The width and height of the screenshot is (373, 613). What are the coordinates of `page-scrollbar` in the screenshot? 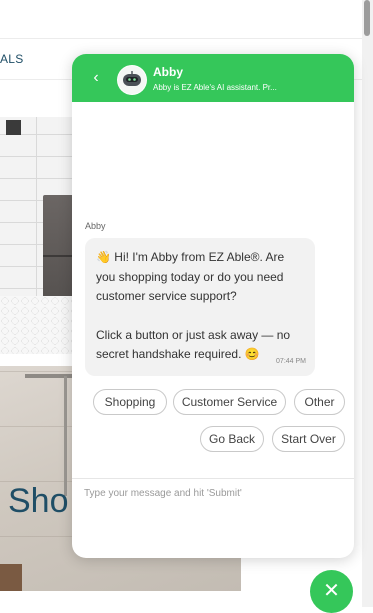 It's located at (367, 303).